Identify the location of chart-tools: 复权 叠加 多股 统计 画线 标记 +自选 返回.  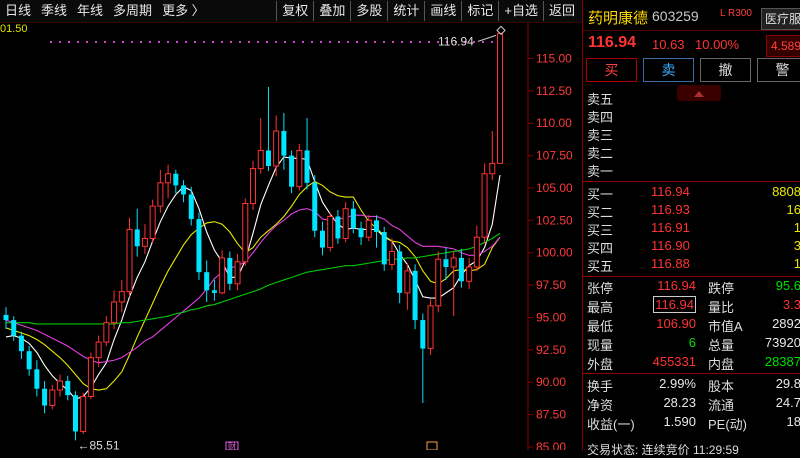
(428, 11).